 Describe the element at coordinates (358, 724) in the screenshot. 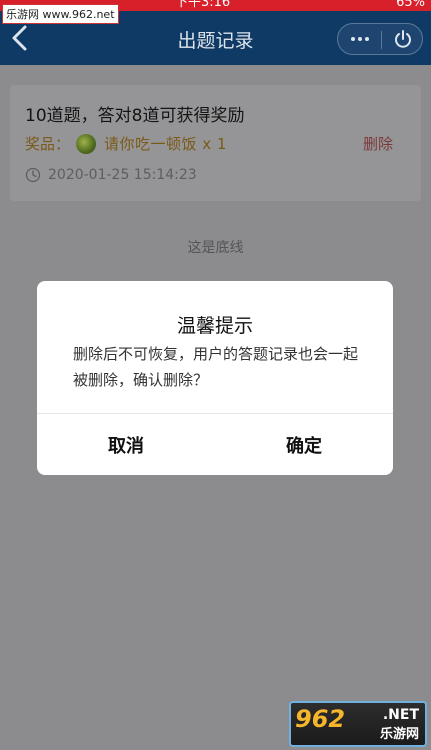

I see `watermark-logo: 962 .NET 乐游网` at that location.